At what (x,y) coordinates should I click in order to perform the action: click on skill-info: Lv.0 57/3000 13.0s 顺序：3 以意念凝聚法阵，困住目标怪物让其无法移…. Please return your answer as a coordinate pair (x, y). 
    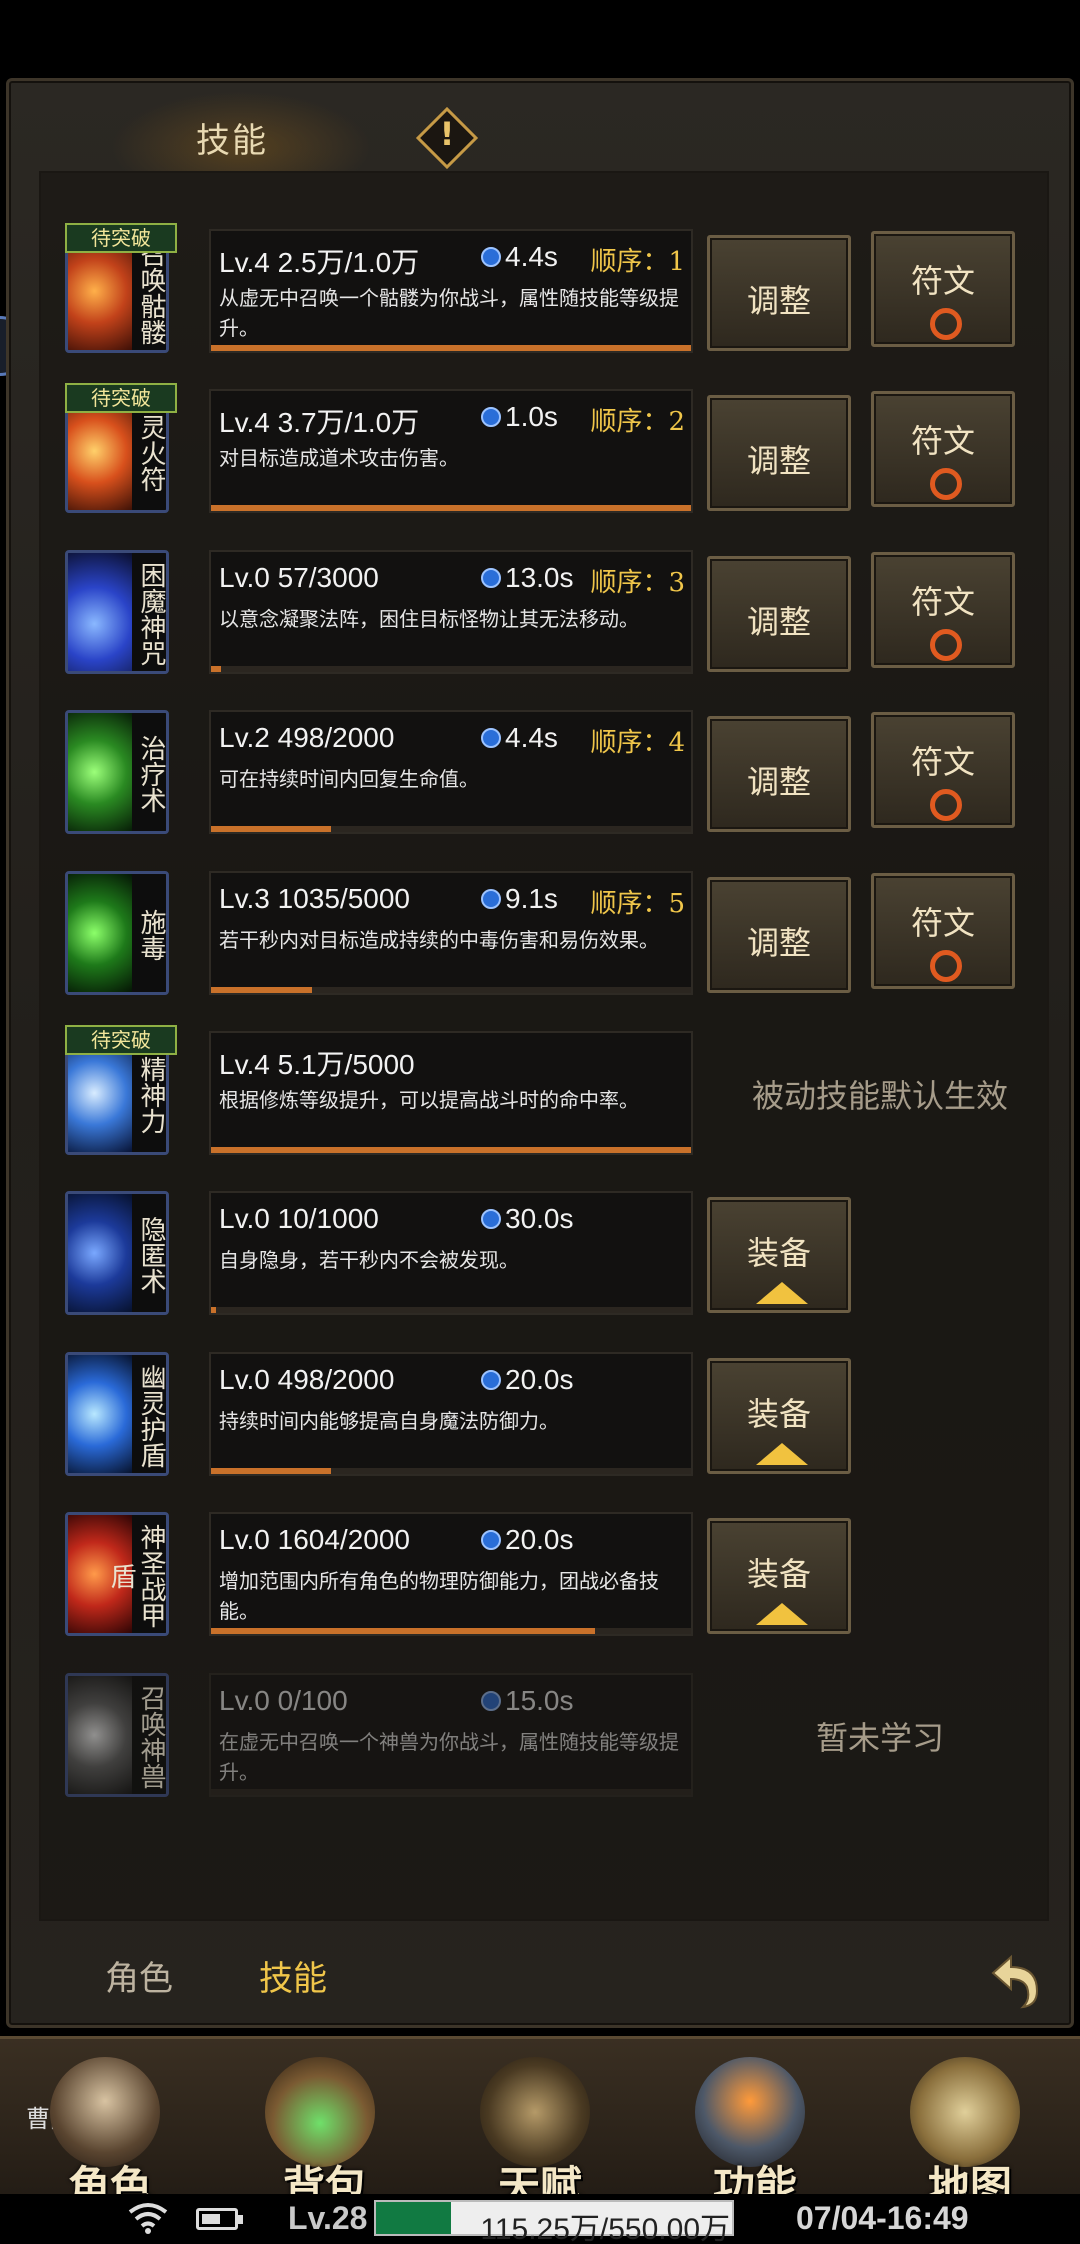
    Looking at the image, I should click on (451, 611).